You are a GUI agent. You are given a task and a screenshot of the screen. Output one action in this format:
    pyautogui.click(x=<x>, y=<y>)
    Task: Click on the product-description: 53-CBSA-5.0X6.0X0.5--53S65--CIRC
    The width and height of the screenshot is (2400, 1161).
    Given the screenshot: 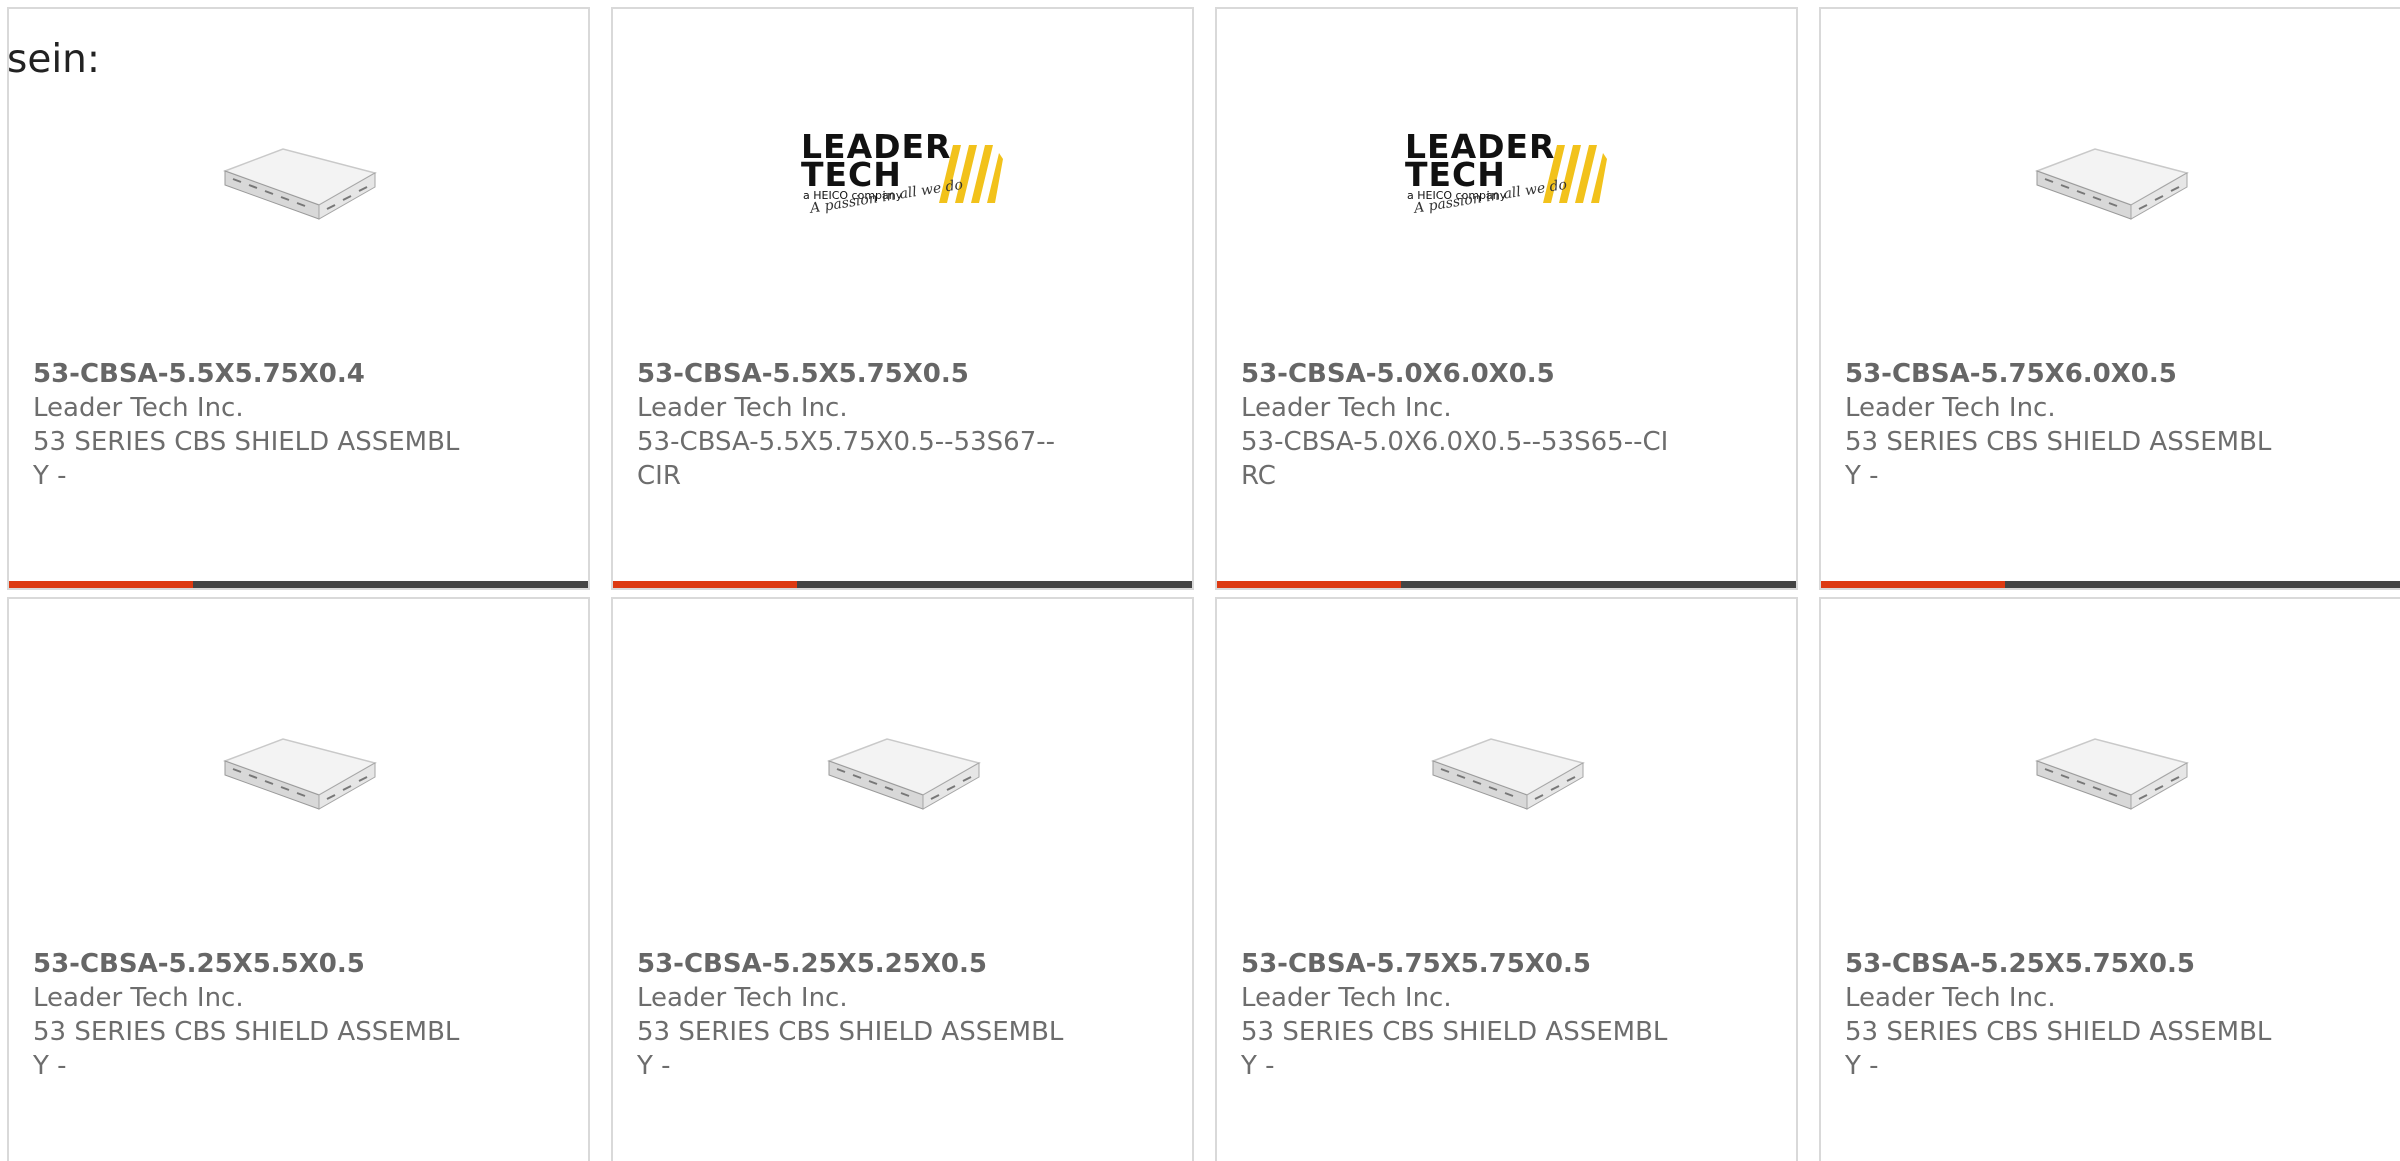 What is the action you would take?
    pyautogui.click(x=1455, y=459)
    